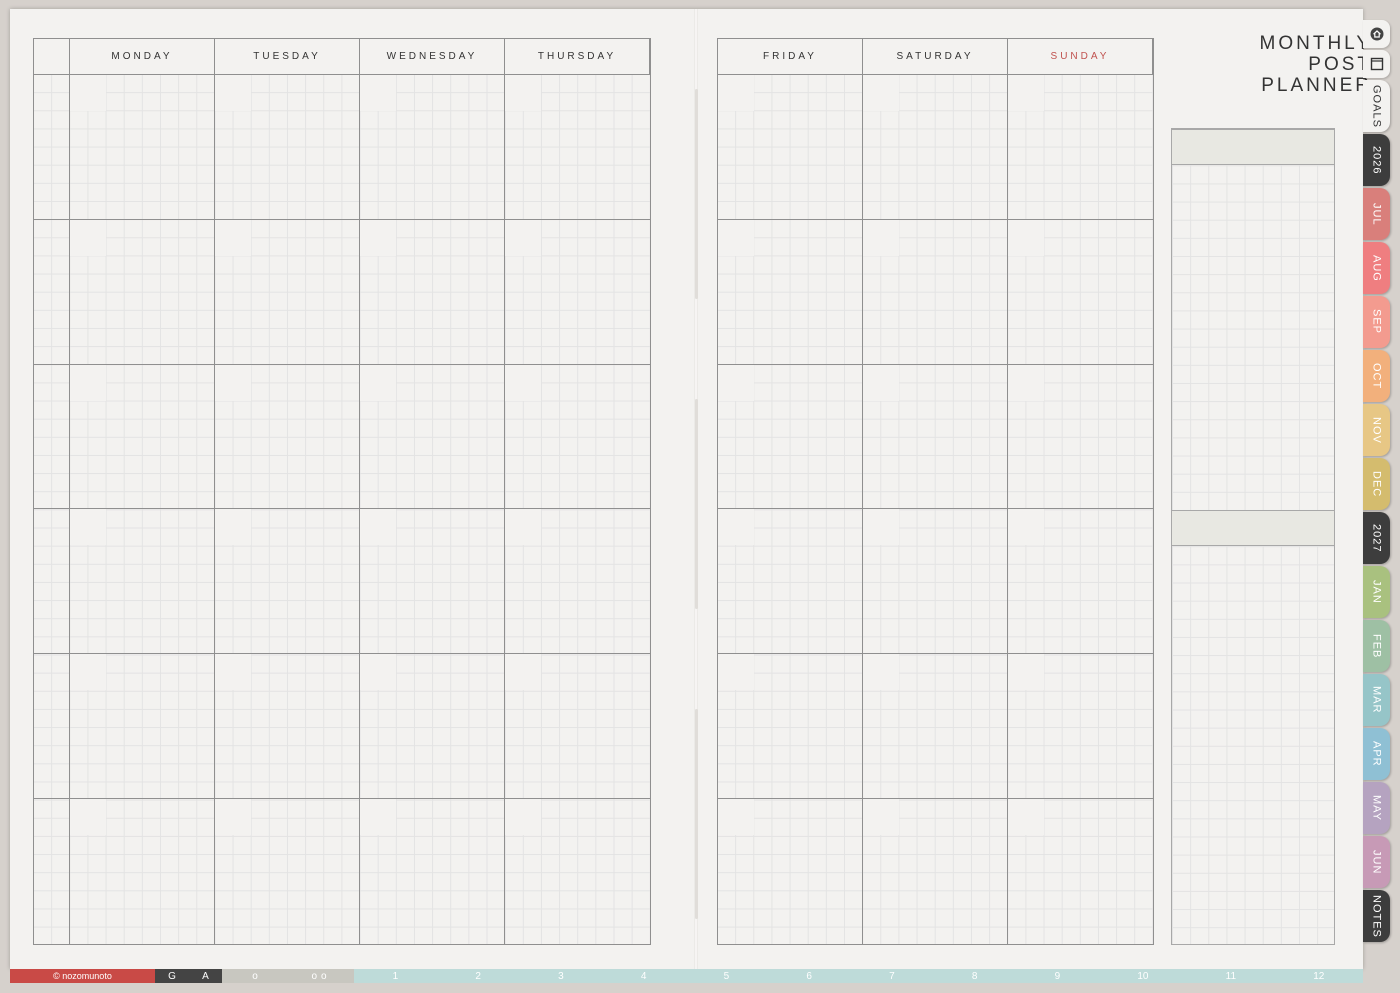  I want to click on overview-link: o, so click(255, 976).